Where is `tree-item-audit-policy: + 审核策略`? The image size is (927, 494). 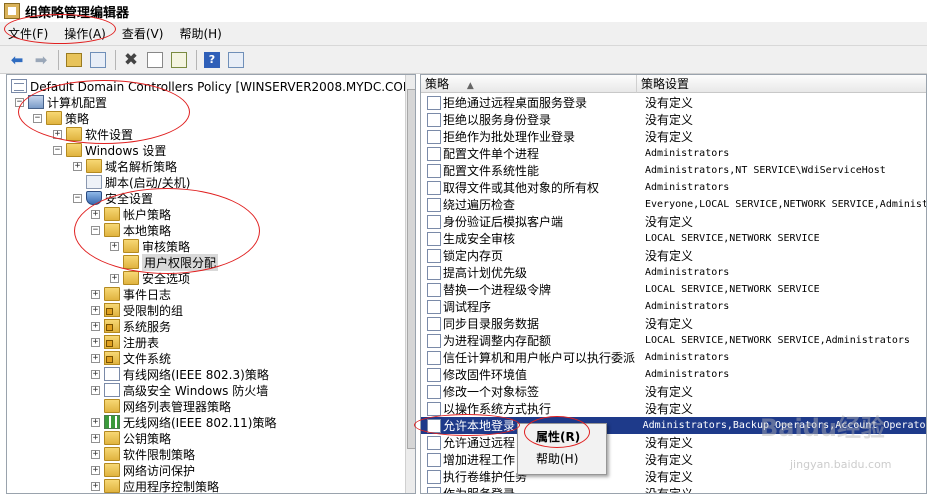
tree-item-audit-policy: + 审核策略 is located at coordinates (150, 246).